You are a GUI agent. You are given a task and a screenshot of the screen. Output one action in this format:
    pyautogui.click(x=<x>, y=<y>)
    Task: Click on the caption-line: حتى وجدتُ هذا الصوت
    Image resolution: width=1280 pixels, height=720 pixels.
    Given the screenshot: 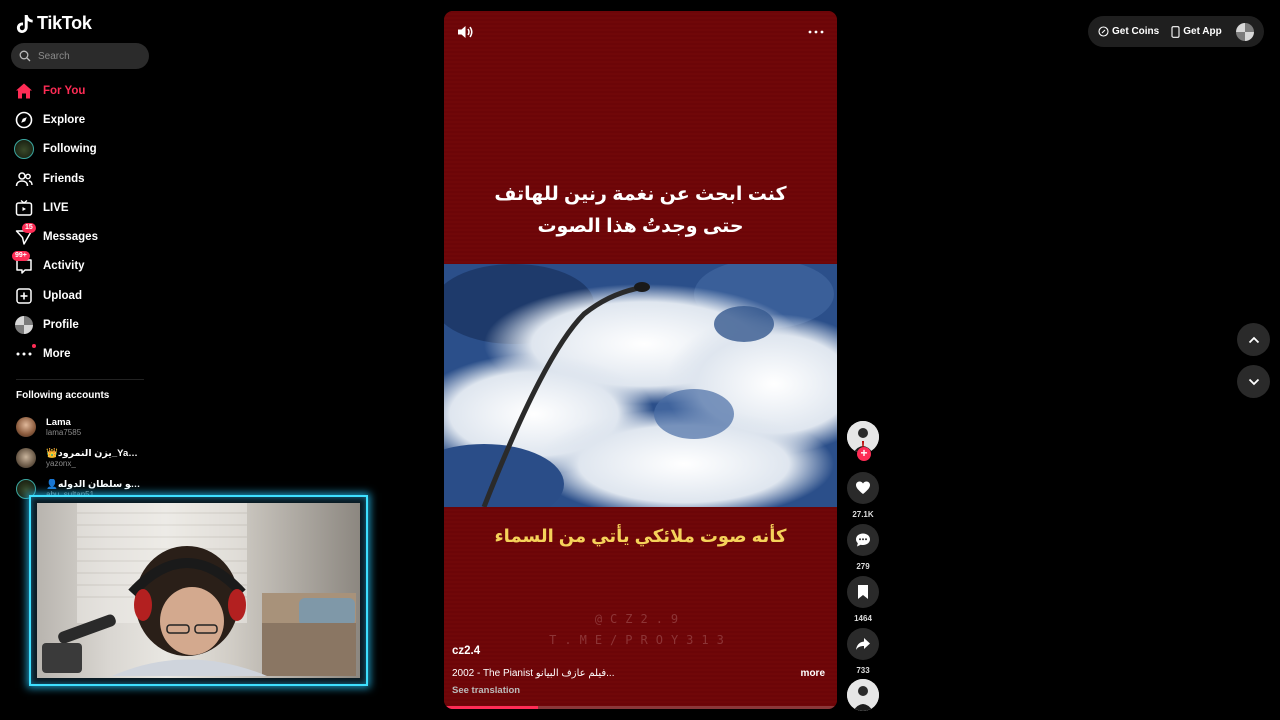 What is the action you would take?
    pyautogui.click(x=640, y=226)
    